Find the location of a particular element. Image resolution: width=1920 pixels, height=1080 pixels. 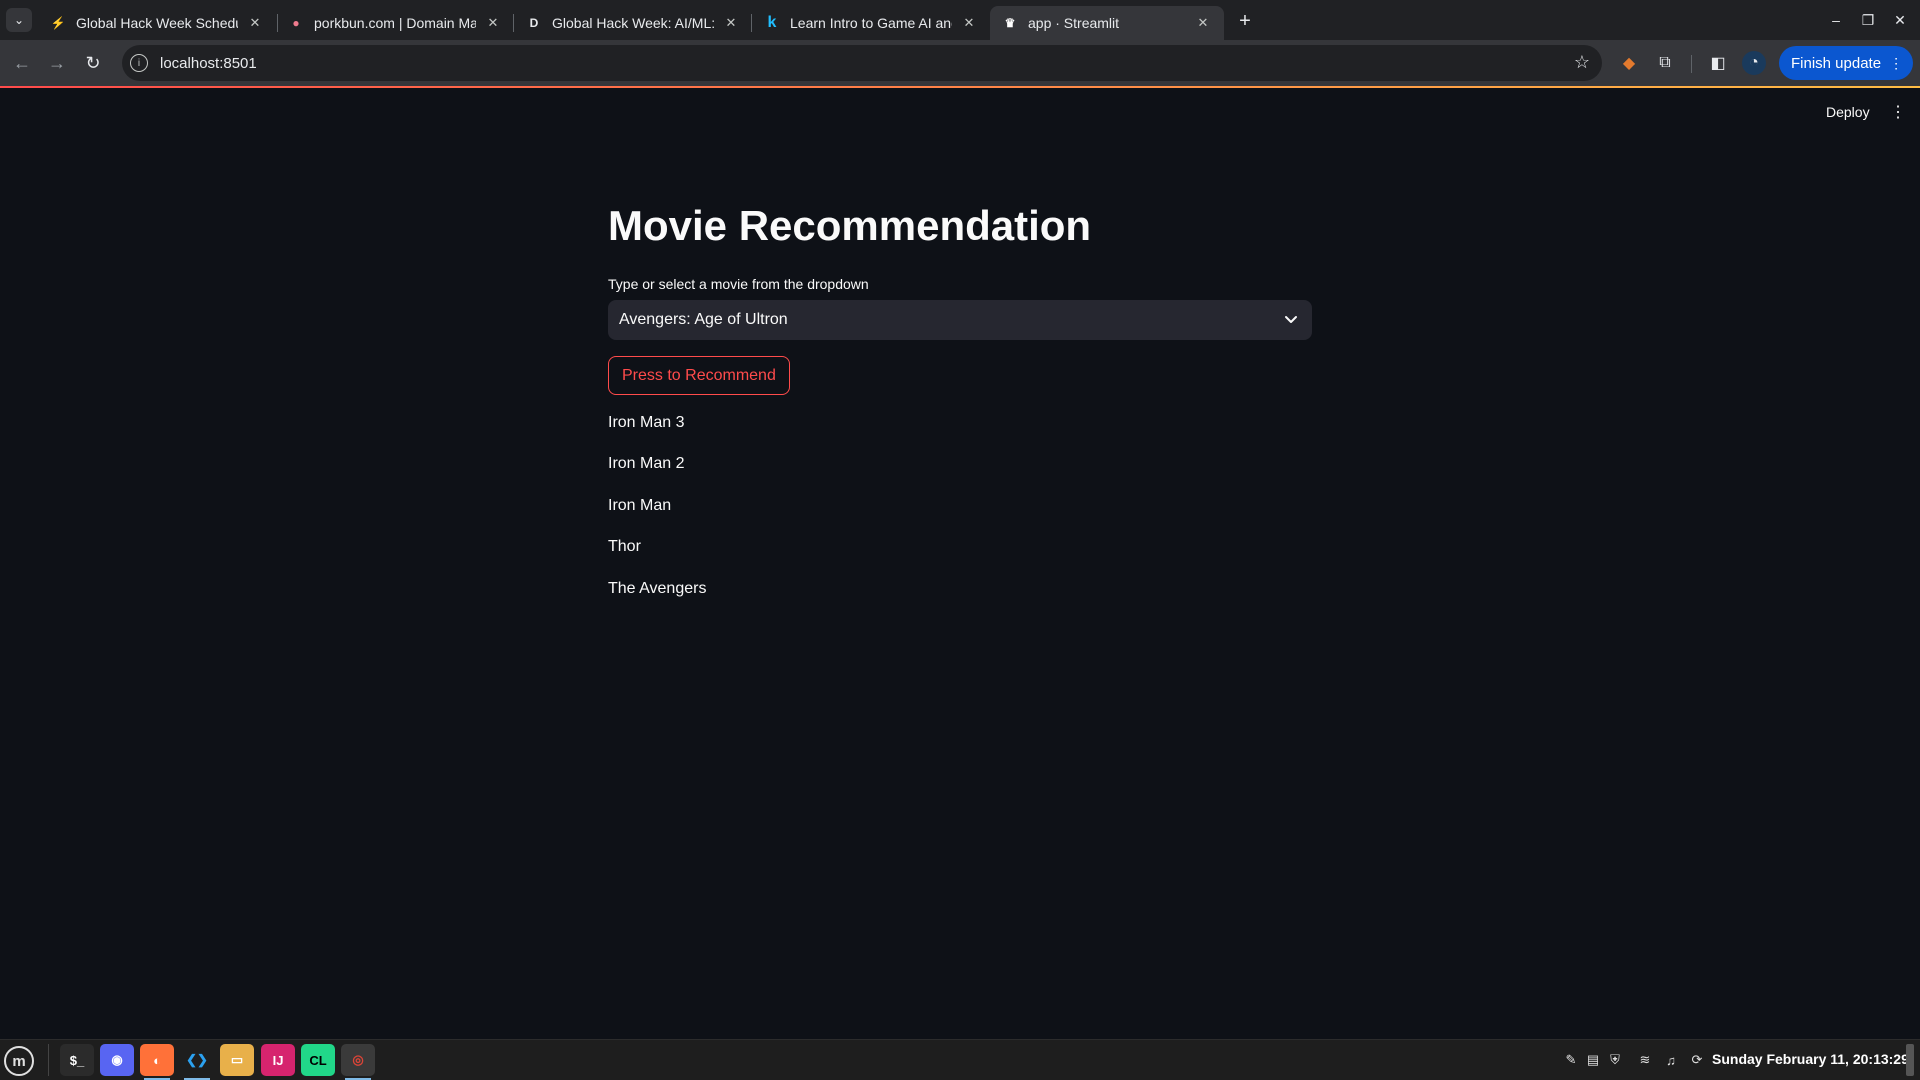

finish-update-button: Finish update ⋮ is located at coordinates (1846, 63).